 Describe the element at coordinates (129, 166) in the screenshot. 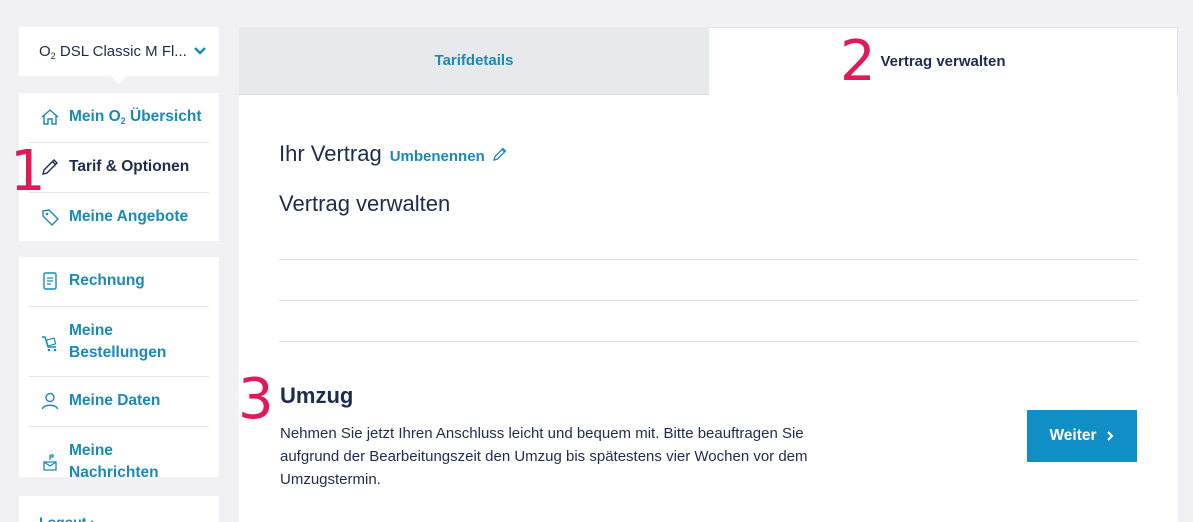

I see `sidebar-item-label: Tarif & Optionen` at that location.